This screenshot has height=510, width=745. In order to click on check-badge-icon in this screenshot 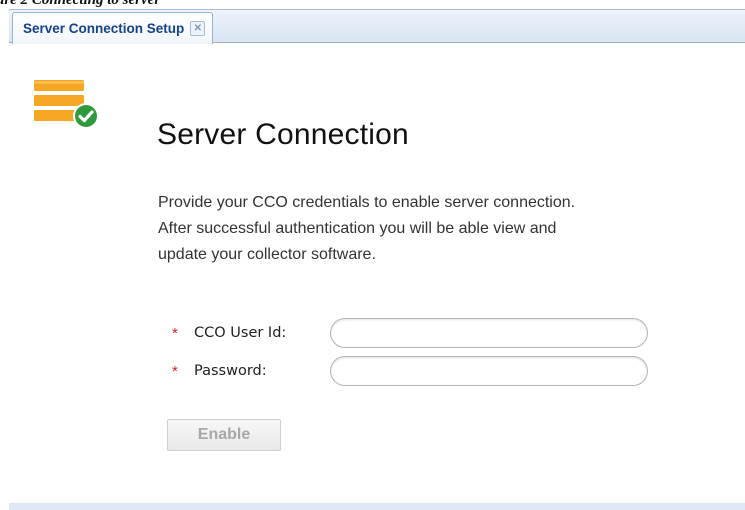, I will do `click(86, 116)`.